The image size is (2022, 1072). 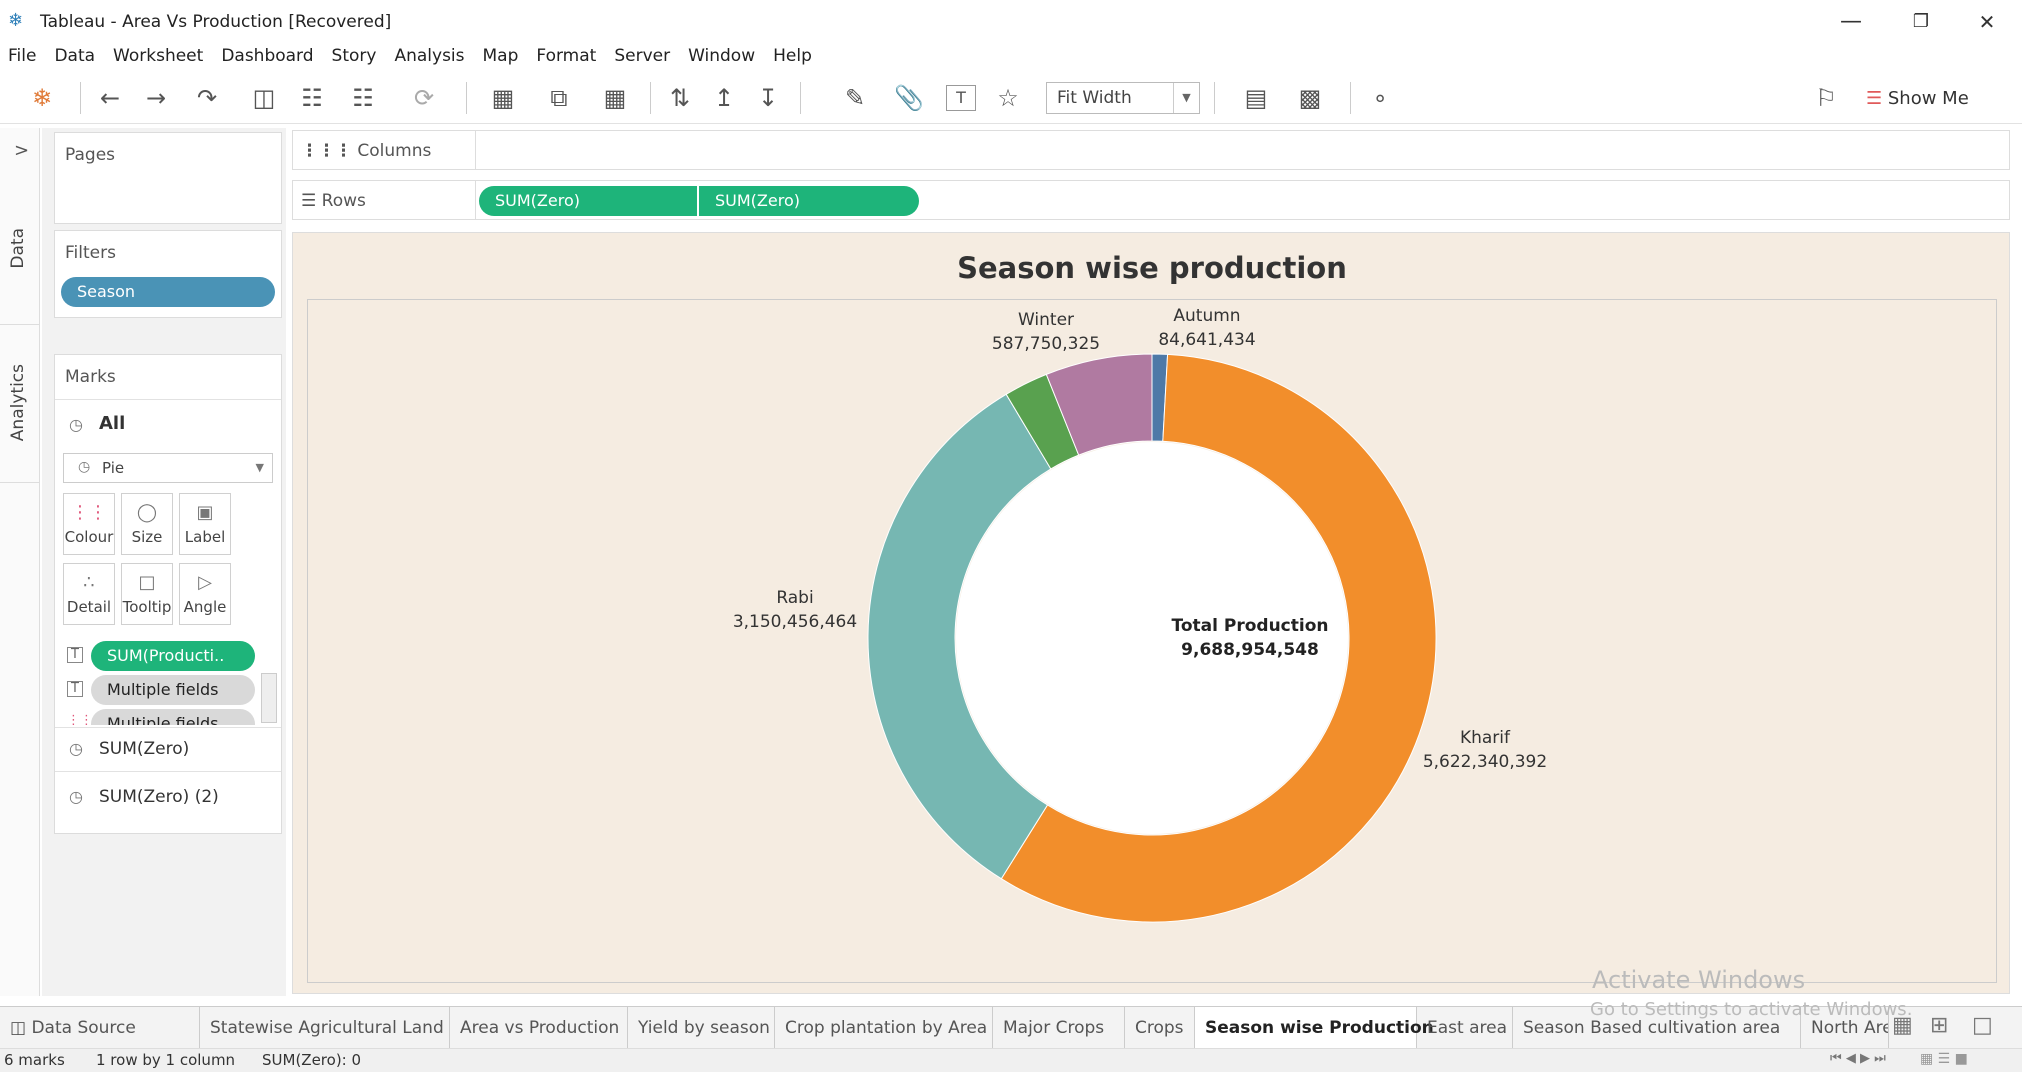 I want to click on sort-ascending-icon: ↥, so click(x=724, y=98).